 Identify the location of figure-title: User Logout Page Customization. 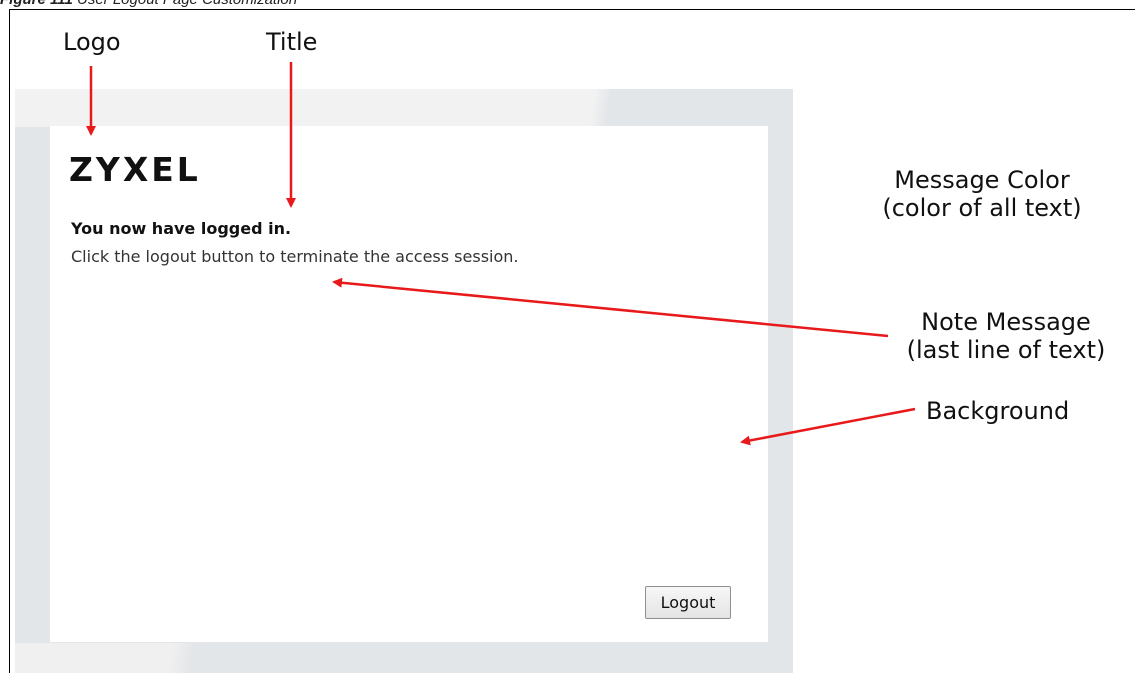
(187, 4).